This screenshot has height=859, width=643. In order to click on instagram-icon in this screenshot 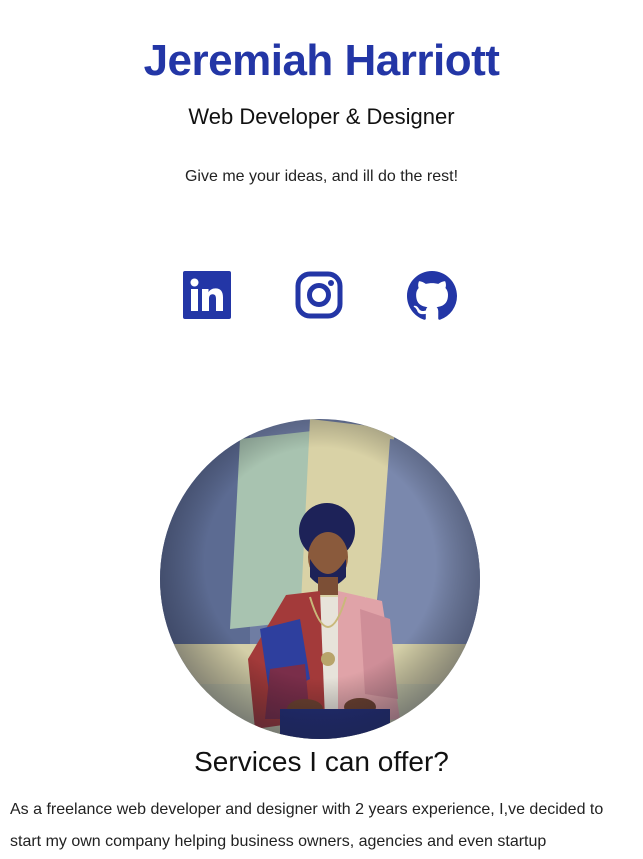, I will do `click(319, 295)`.